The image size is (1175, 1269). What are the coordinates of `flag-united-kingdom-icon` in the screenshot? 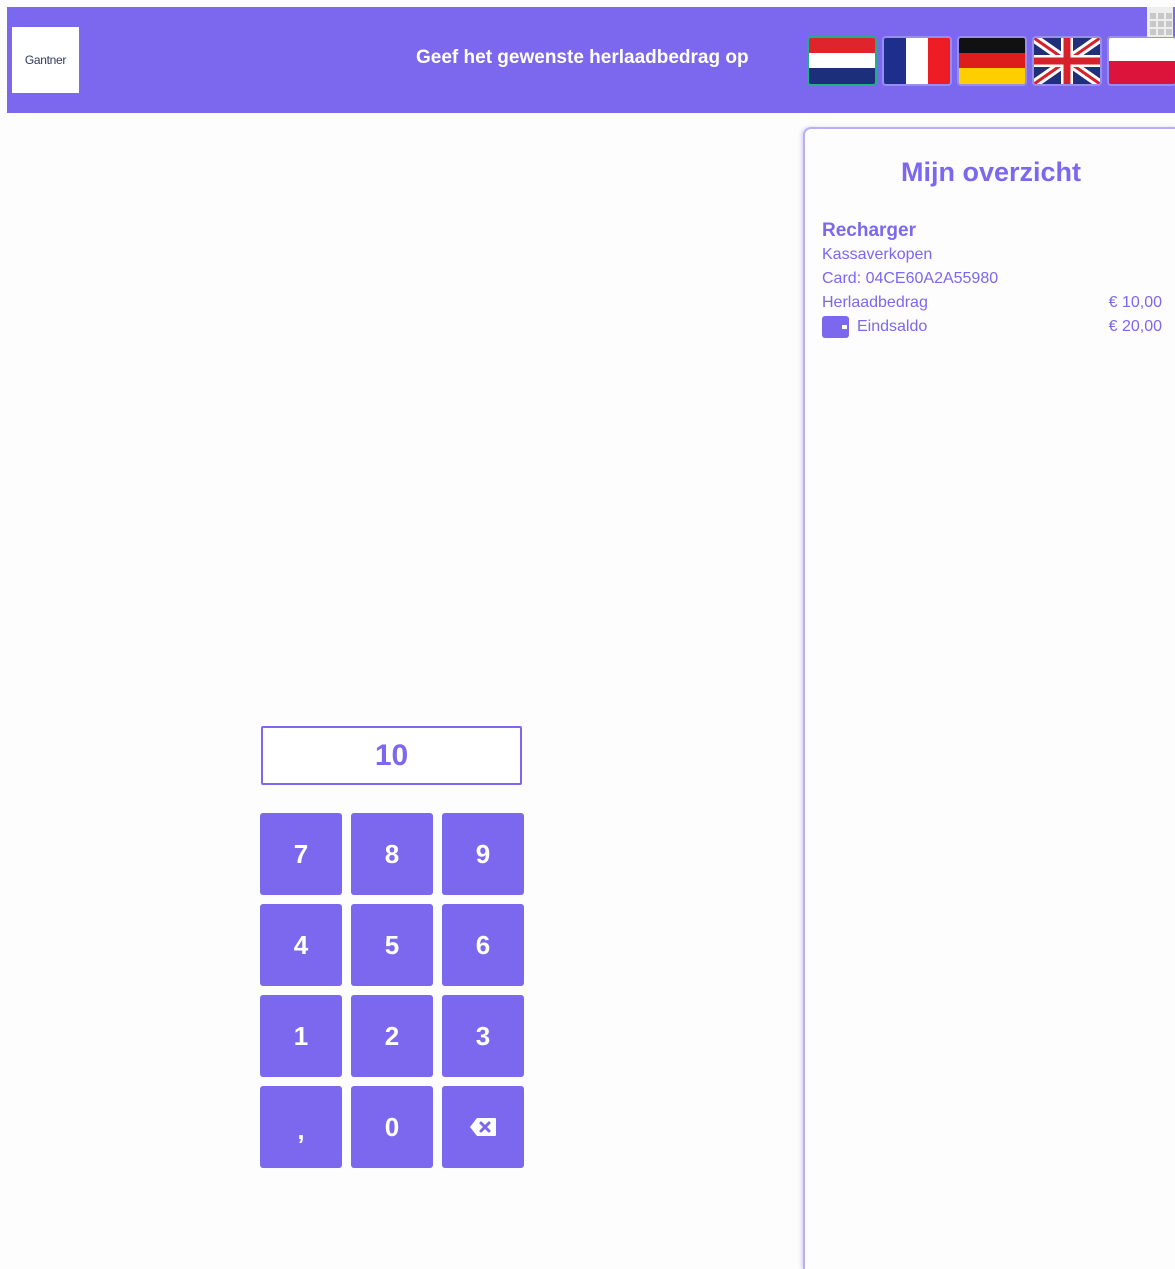 It's located at (1067, 61).